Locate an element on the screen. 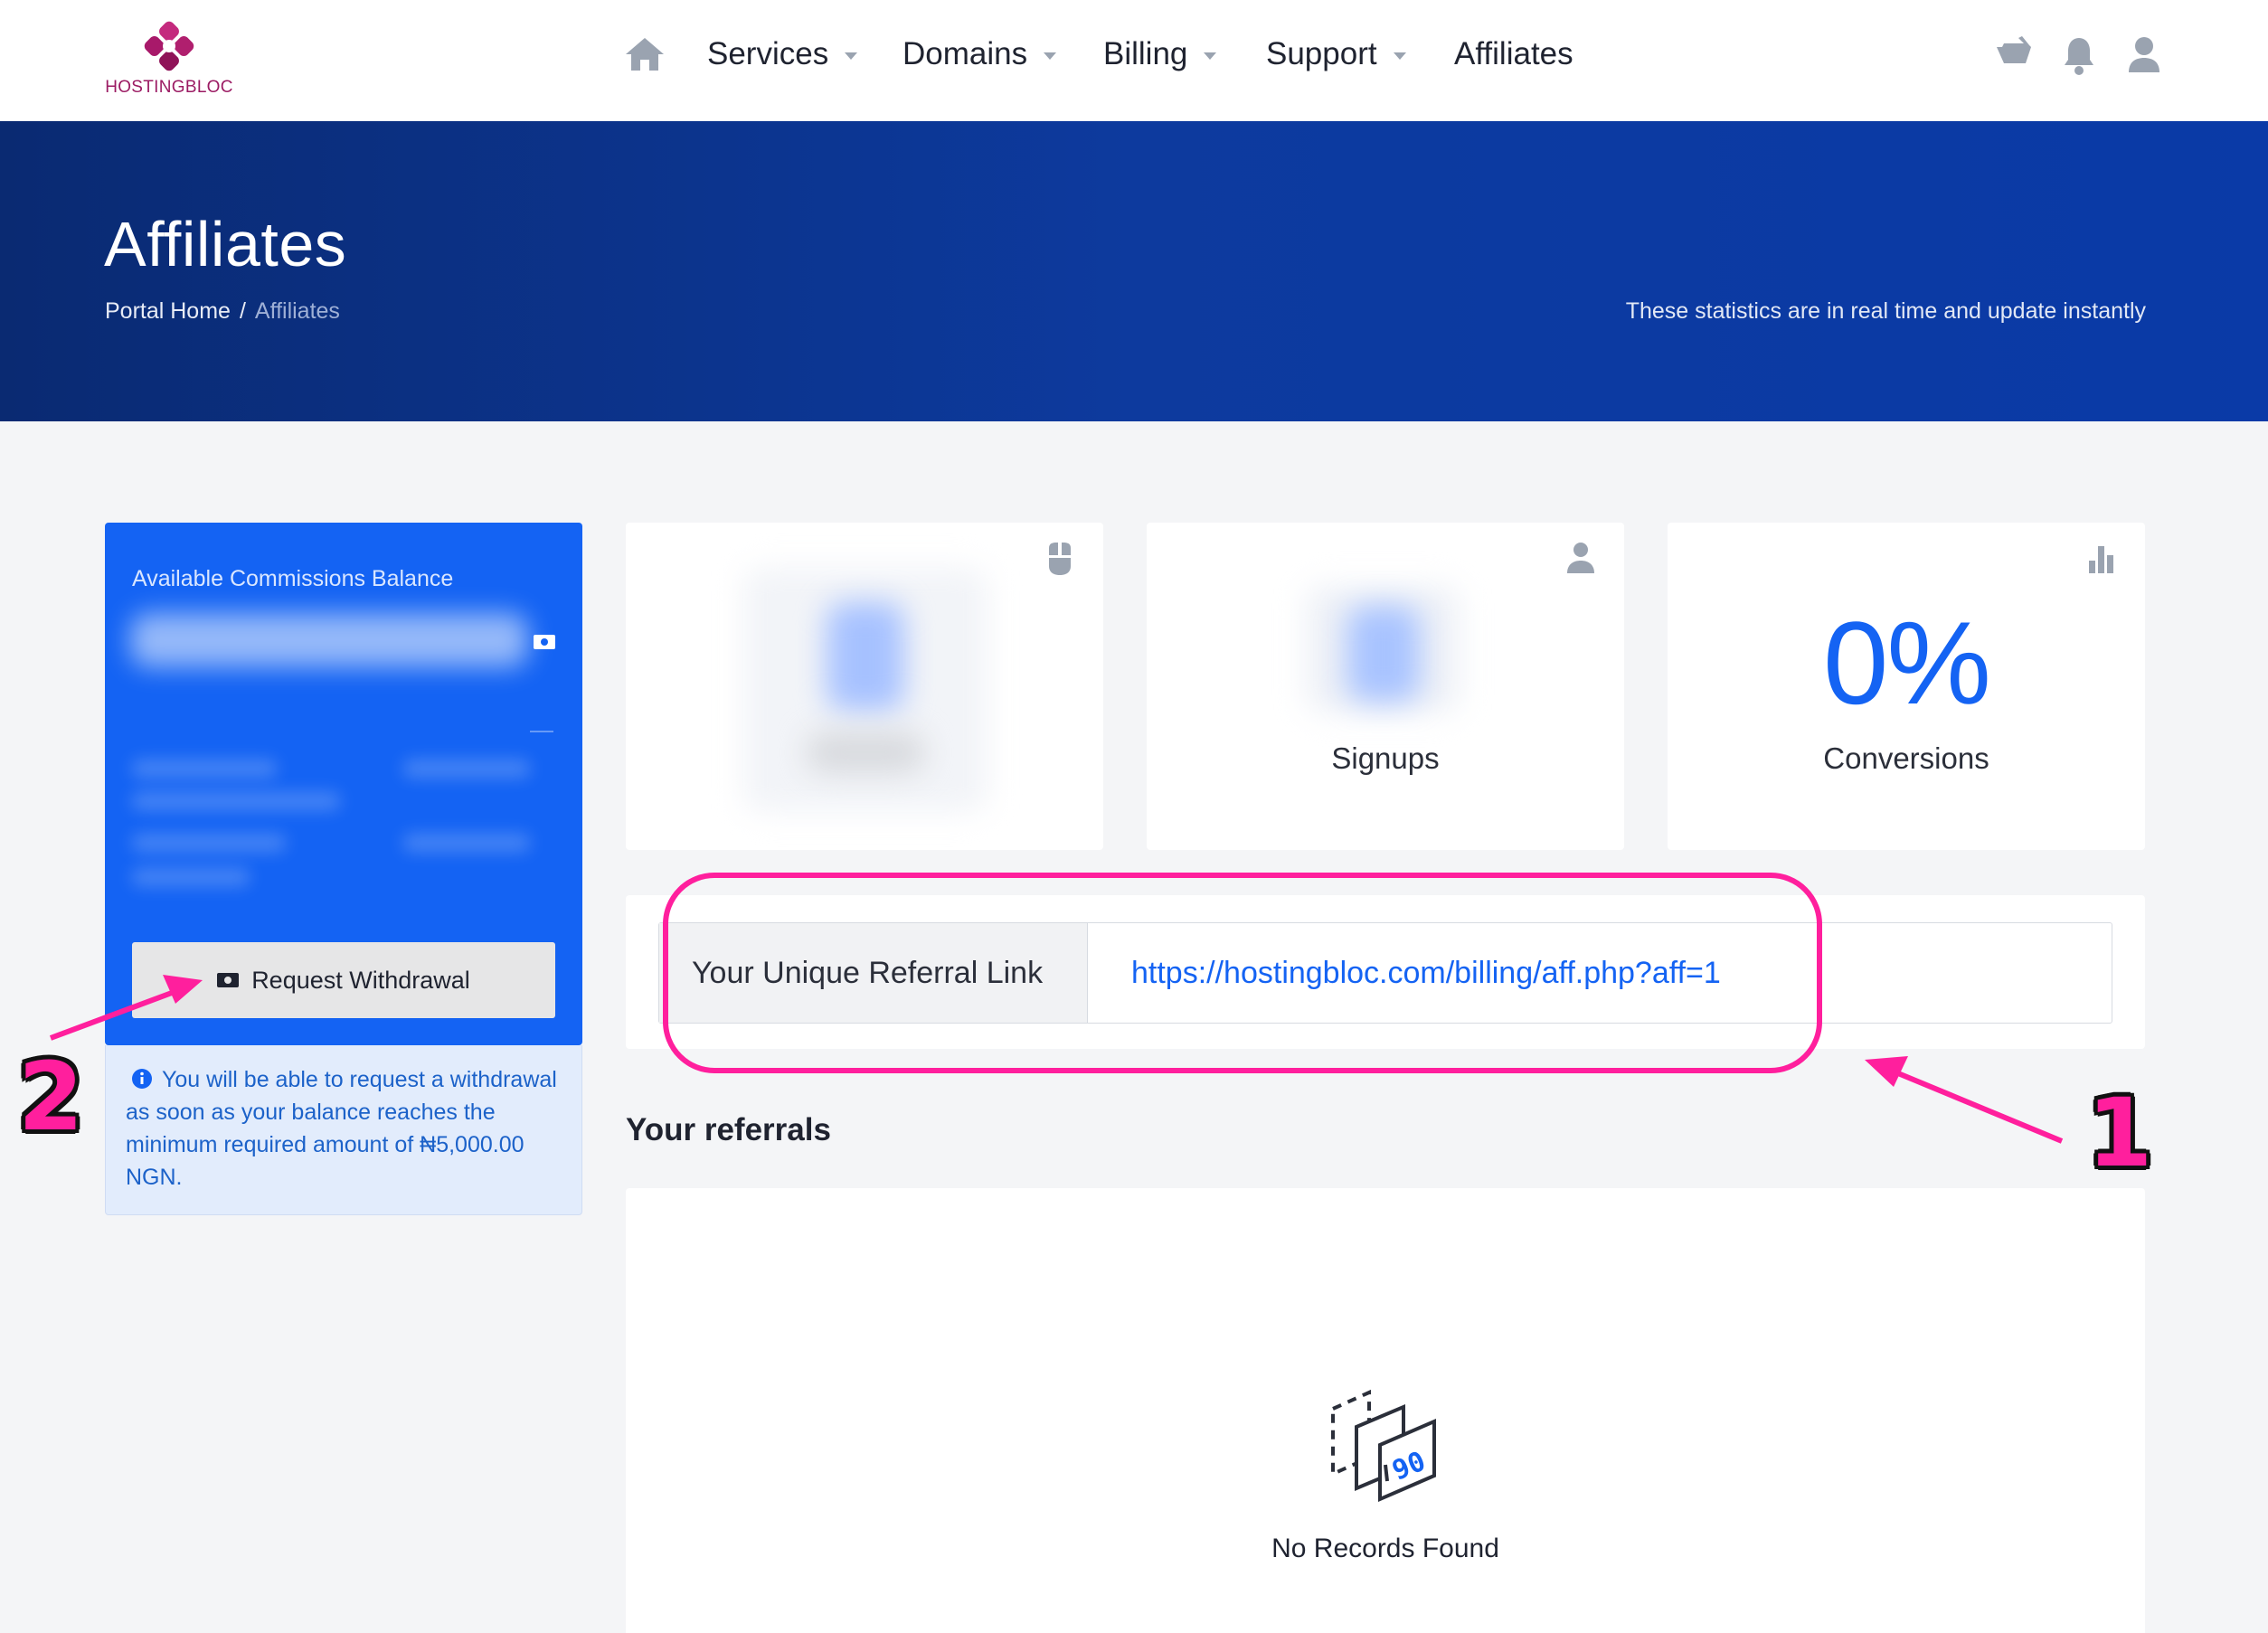 Image resolution: width=2268 pixels, height=1633 pixels. request-withdrawal-button: Request Withdrawal is located at coordinates (343, 980).